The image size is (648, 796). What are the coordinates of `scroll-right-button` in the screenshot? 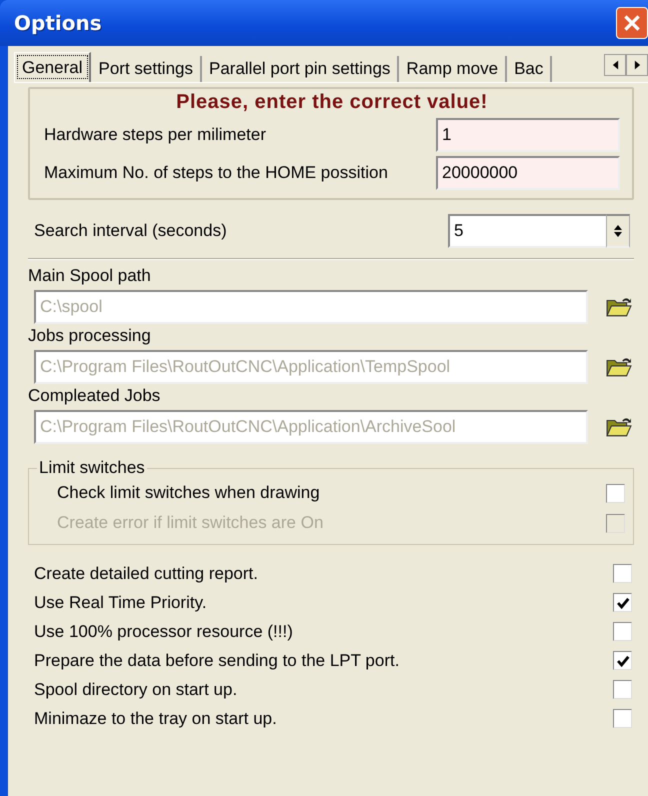 It's located at (637, 65).